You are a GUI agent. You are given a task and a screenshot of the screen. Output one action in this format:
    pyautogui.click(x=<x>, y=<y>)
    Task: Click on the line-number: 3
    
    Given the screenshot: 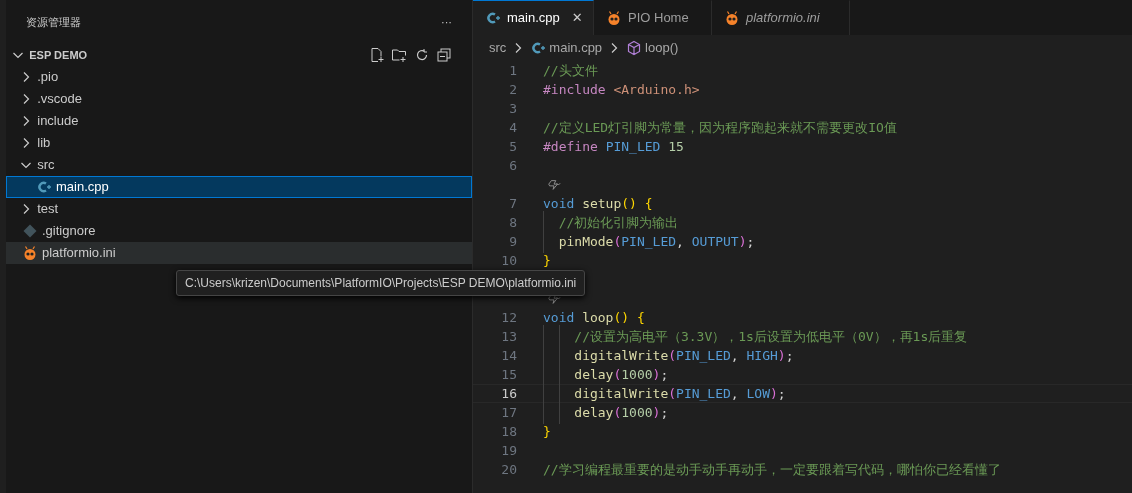 What is the action you would take?
    pyautogui.click(x=513, y=108)
    